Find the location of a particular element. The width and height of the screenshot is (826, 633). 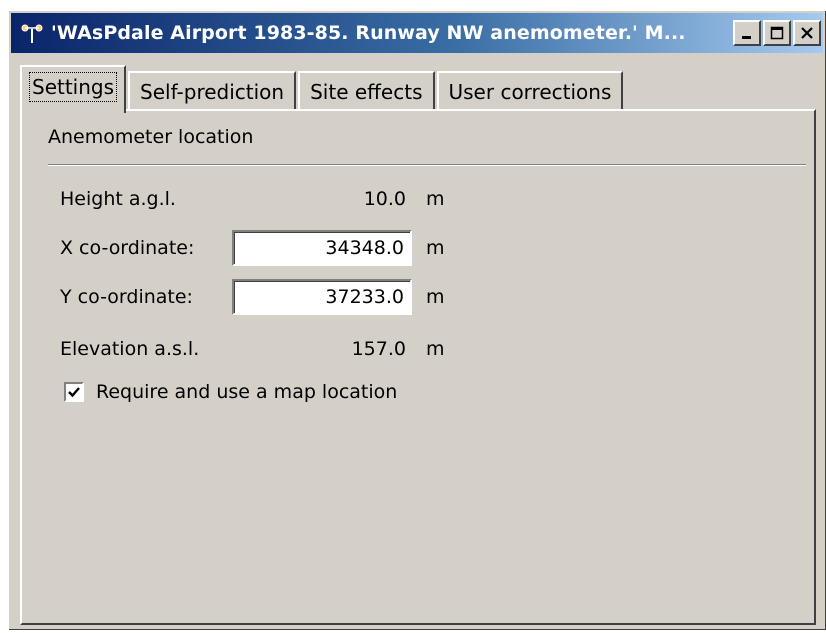

elevation-value: 157.0 is located at coordinates (378, 349).